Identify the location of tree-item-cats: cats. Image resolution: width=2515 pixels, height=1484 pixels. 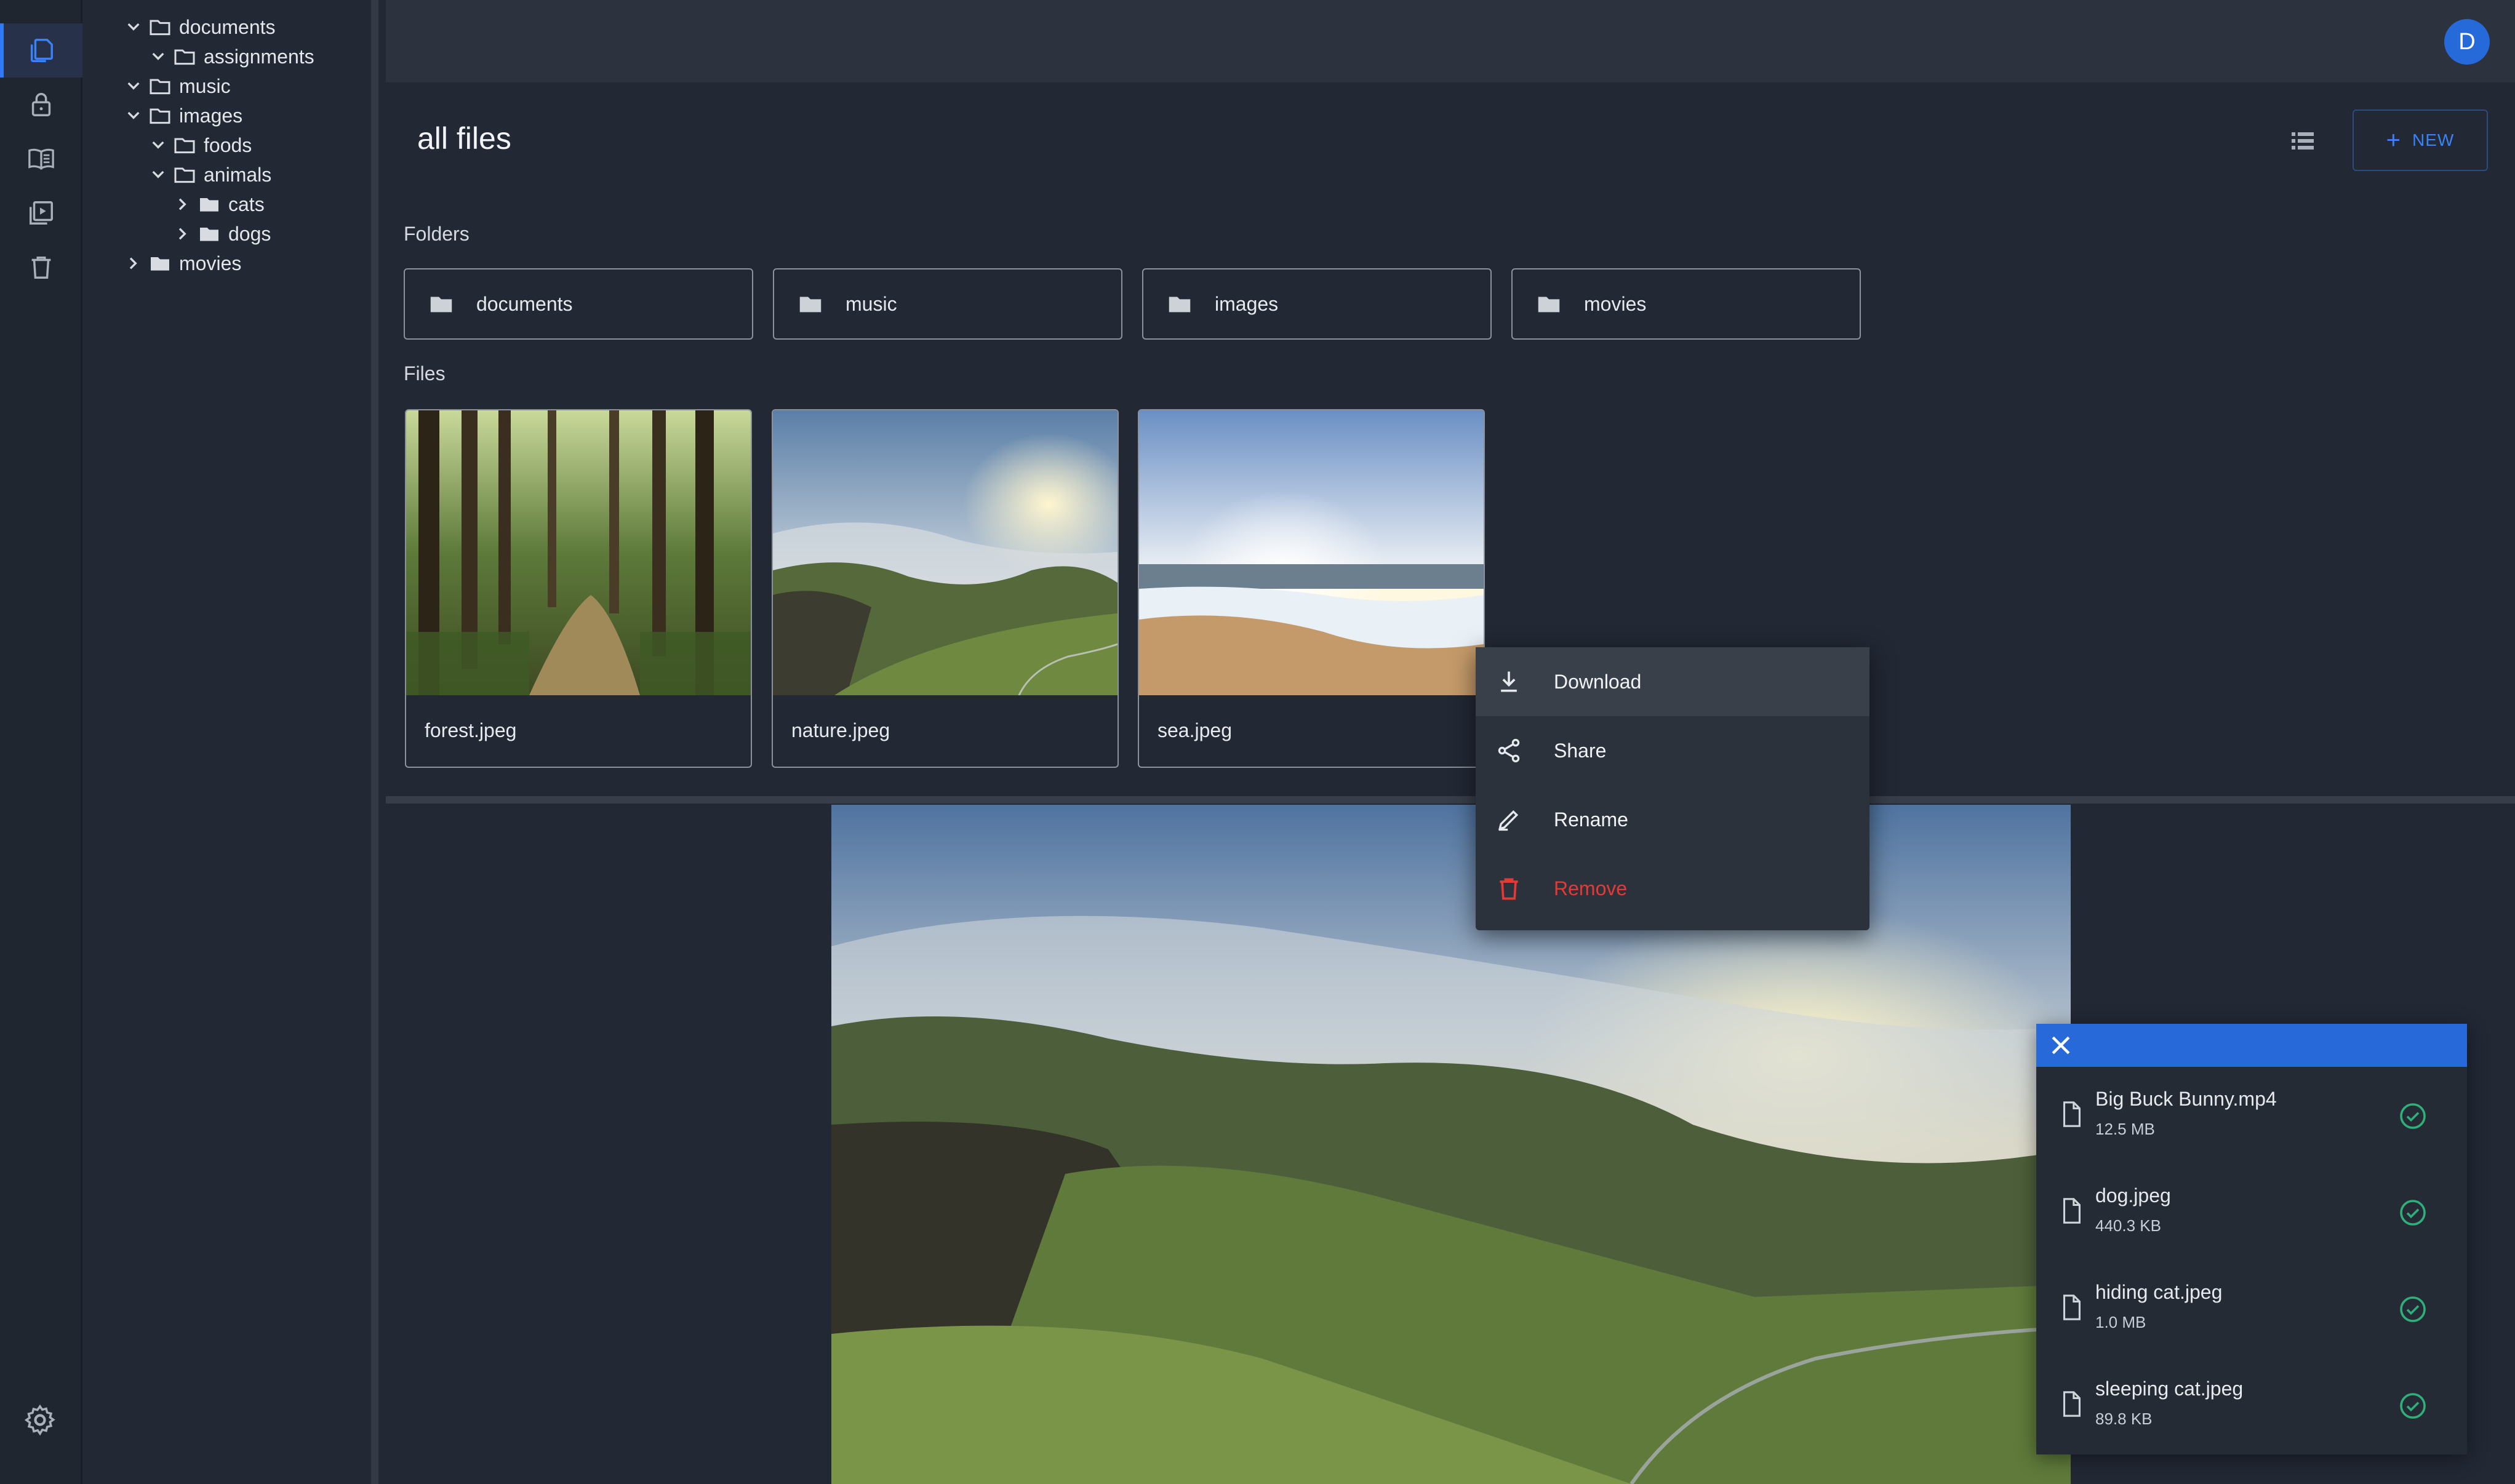
(217, 204).